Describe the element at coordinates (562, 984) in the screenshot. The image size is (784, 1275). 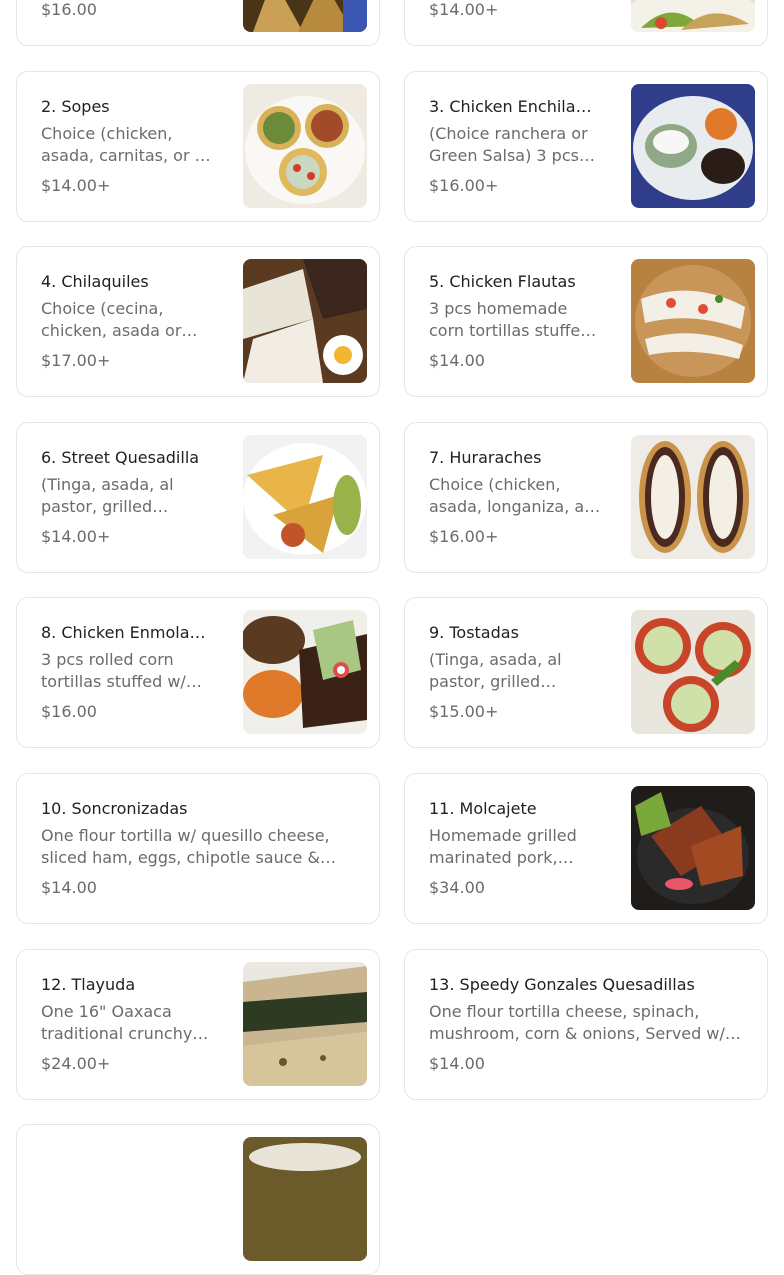
I see `item-name: 13. Speedy Gonzales Quesadillas` at that location.